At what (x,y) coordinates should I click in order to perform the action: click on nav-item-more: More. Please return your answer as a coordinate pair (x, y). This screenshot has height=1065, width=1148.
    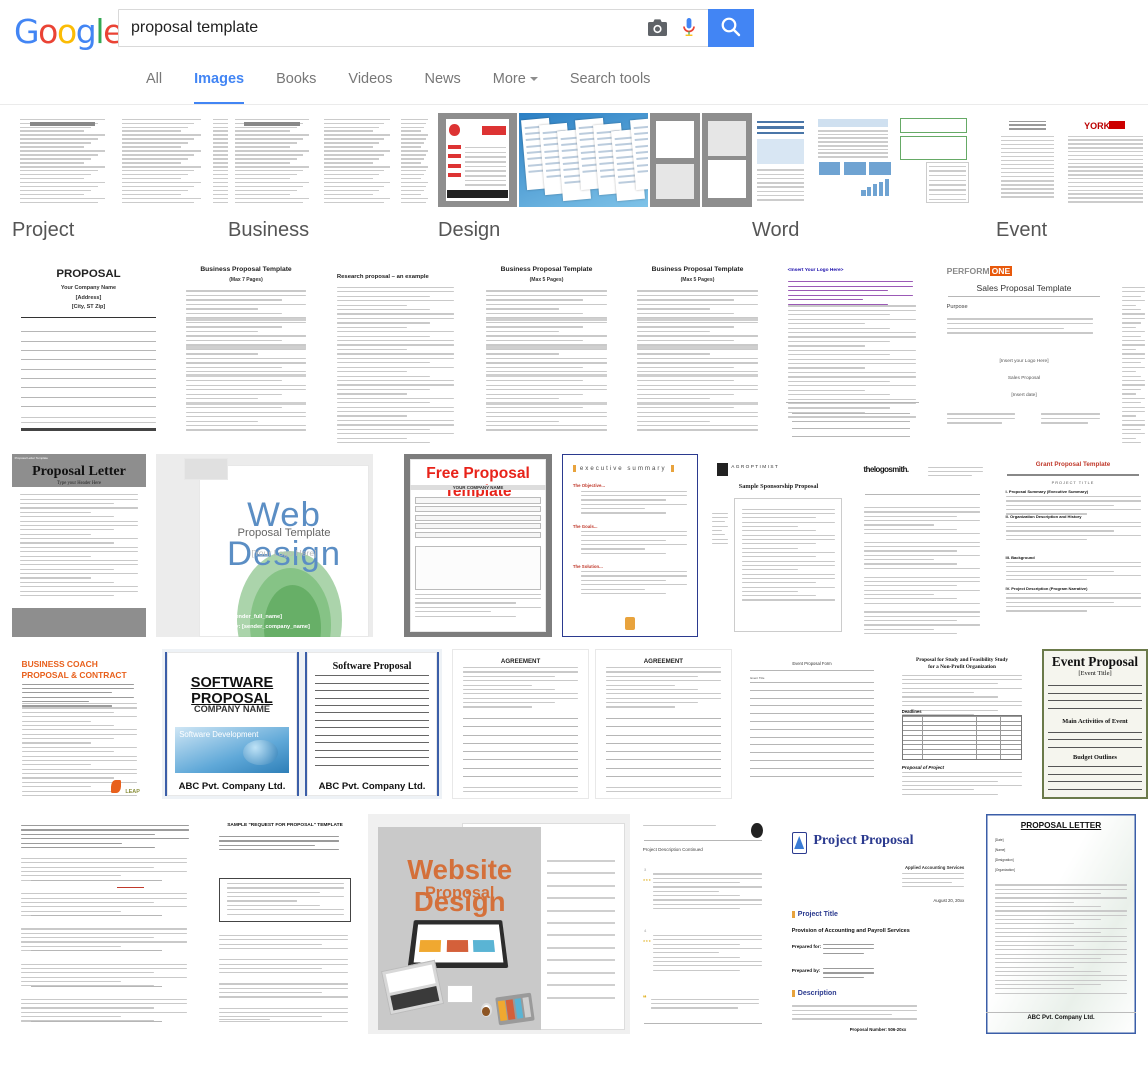
    Looking at the image, I should click on (515, 81).